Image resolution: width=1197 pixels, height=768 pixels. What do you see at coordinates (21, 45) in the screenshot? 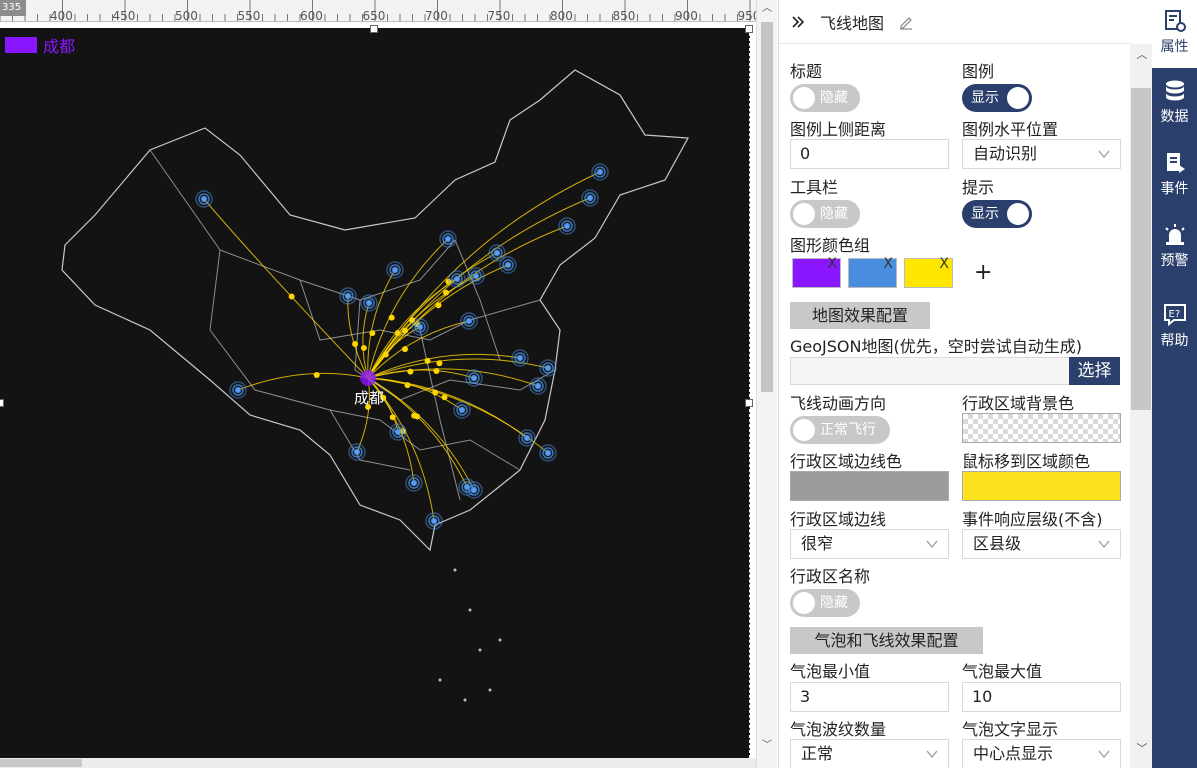
I see `legend-swatch` at bounding box center [21, 45].